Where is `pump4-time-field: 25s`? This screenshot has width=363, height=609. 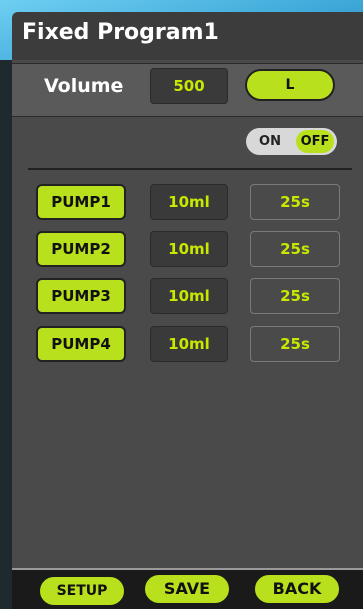
pump4-time-field: 25s is located at coordinates (295, 344).